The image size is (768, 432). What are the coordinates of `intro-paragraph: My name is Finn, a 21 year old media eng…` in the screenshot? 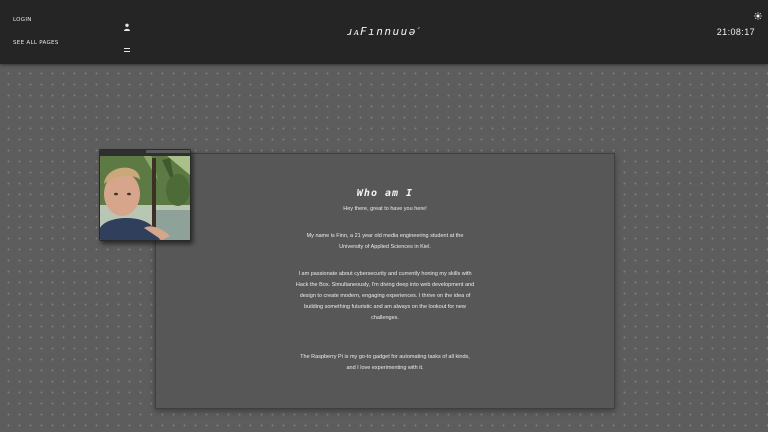 It's located at (385, 241).